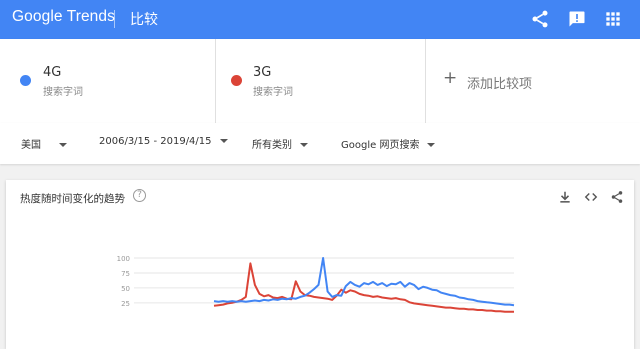  I want to click on y-tick-label: 100, so click(123, 259).